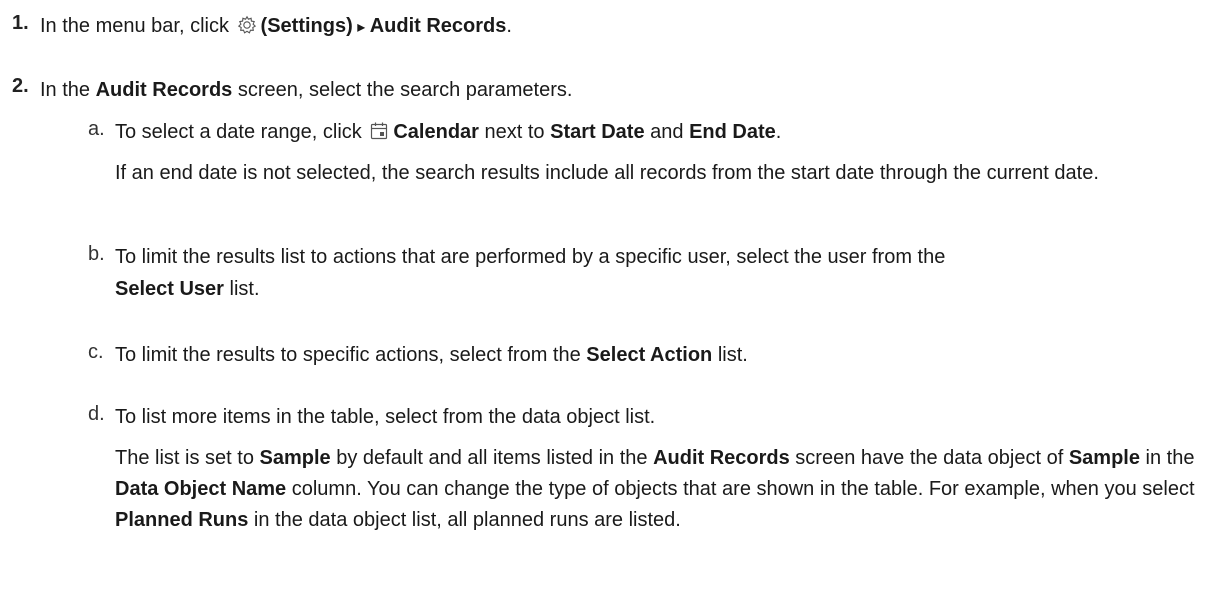 The image size is (1232, 597). Describe the element at coordinates (96, 352) in the screenshot. I see `substep-letter: c.` at that location.